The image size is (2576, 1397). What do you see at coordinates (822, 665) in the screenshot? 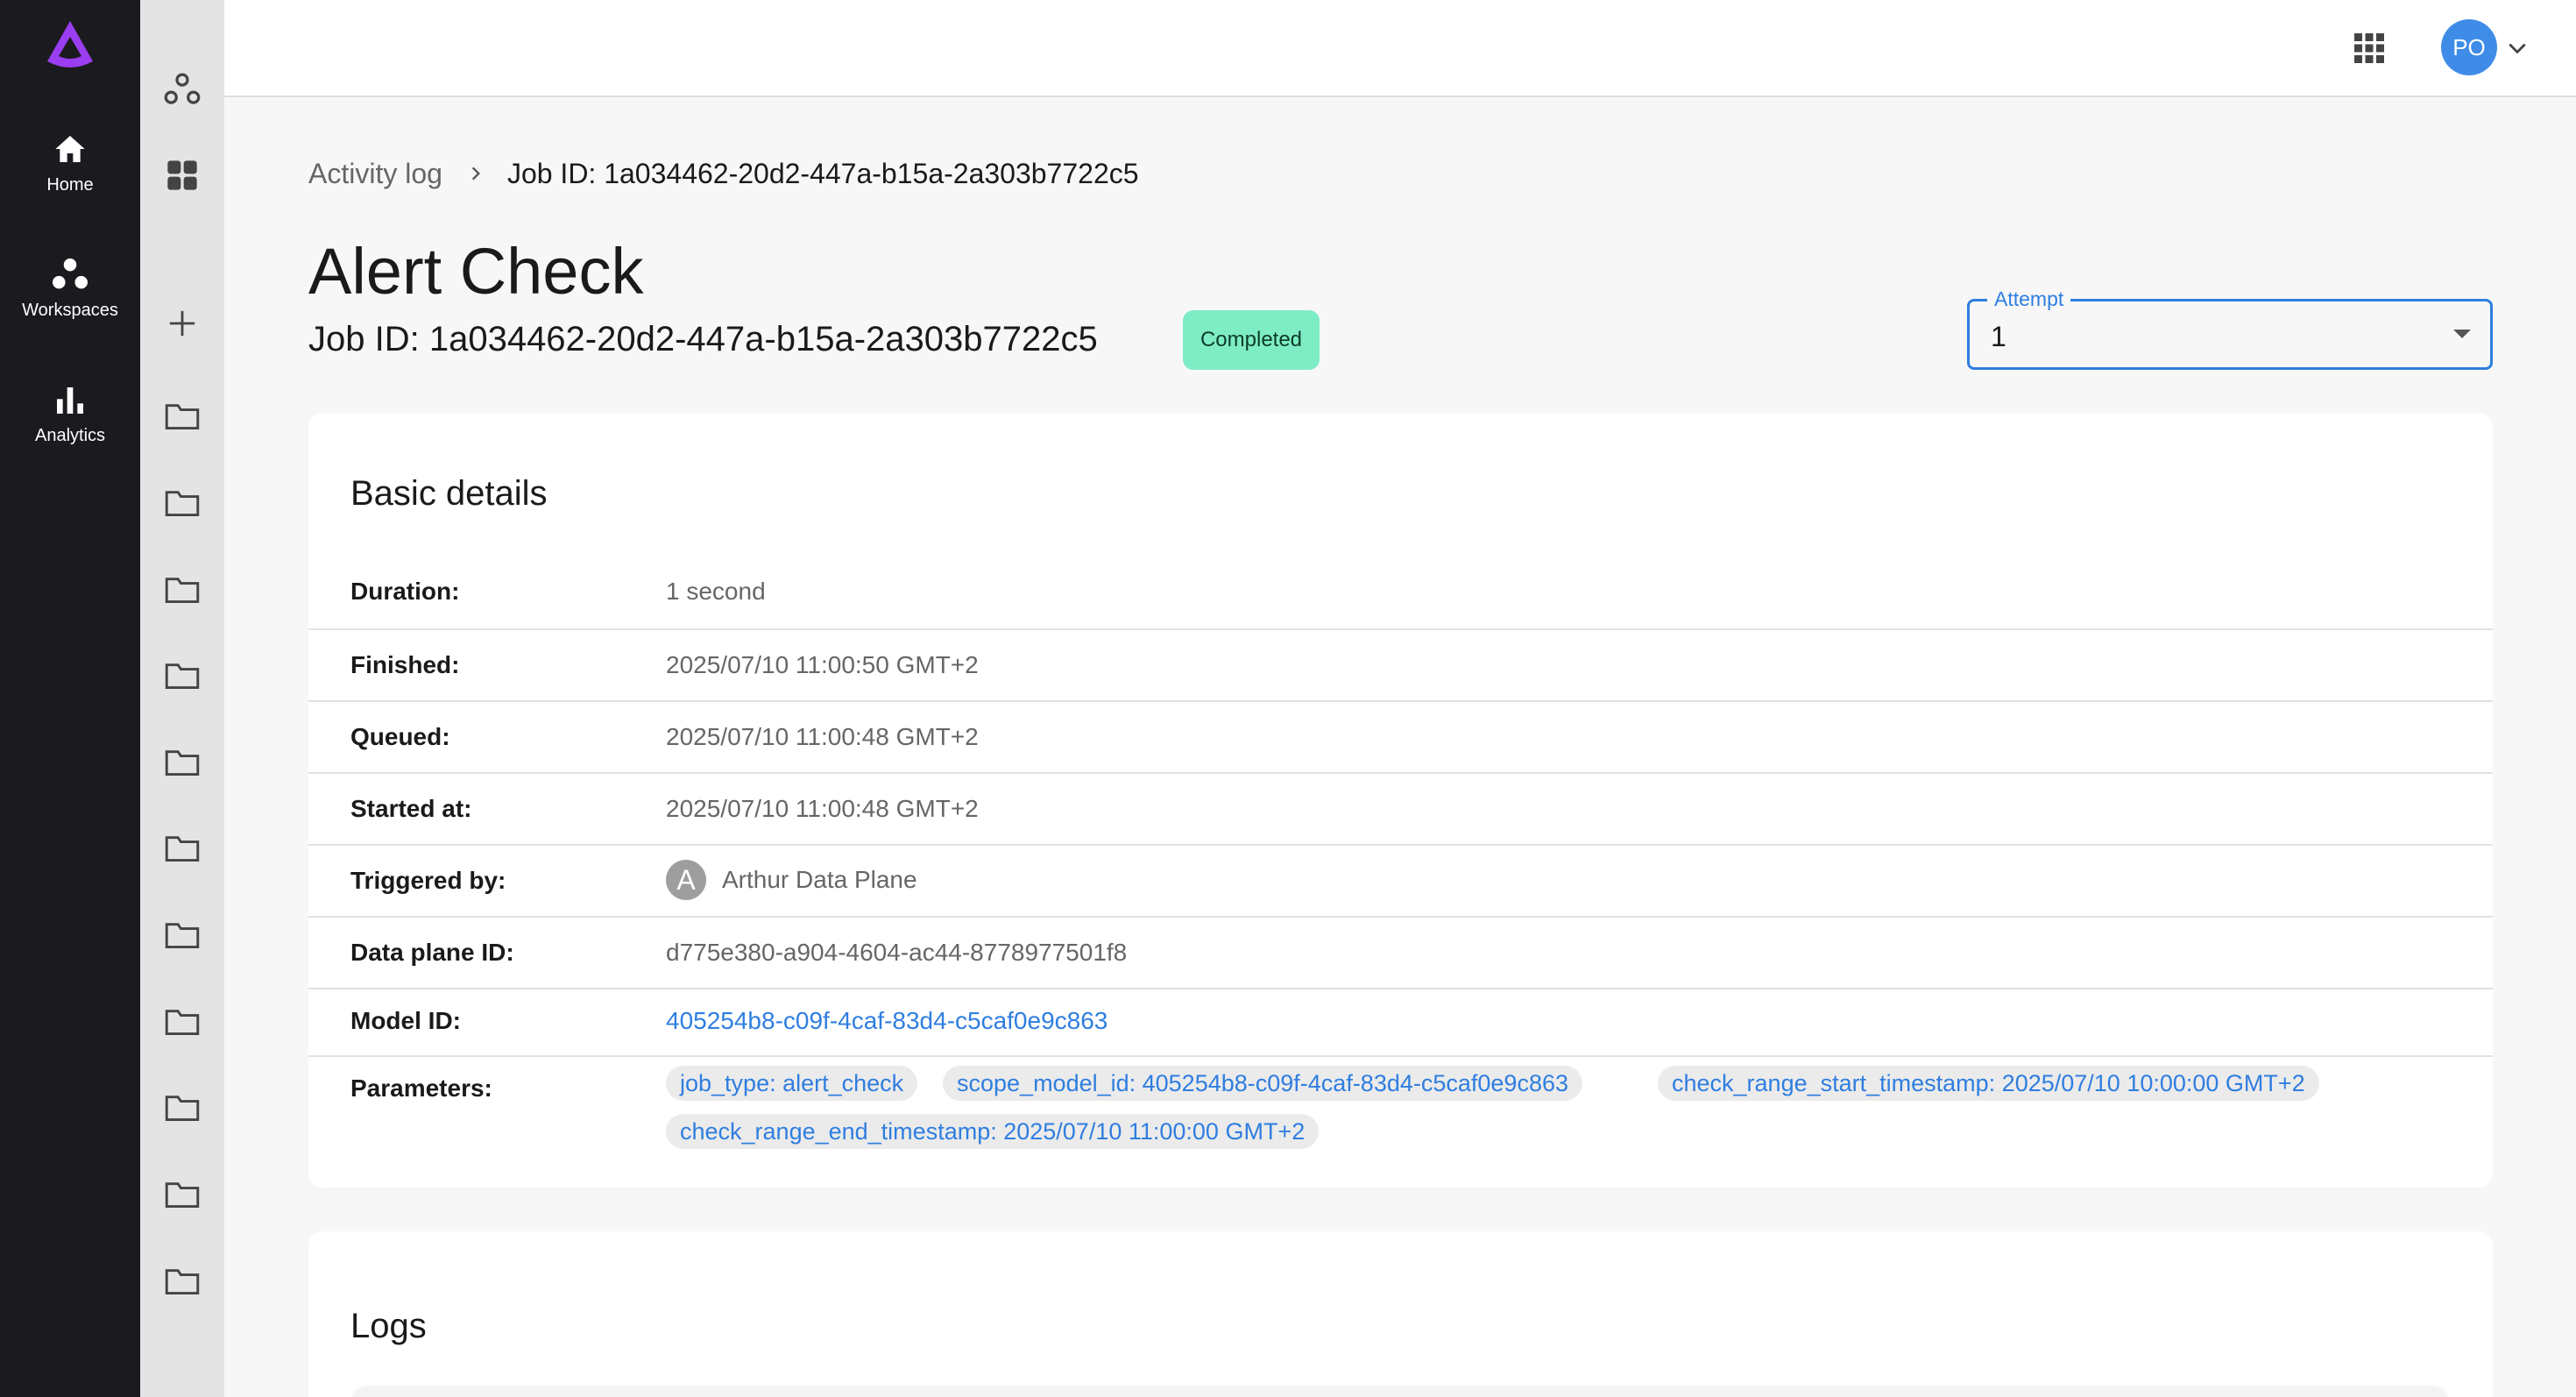
I see `finished-value: 2025/07/10 11:00:50 GMT+2` at bounding box center [822, 665].